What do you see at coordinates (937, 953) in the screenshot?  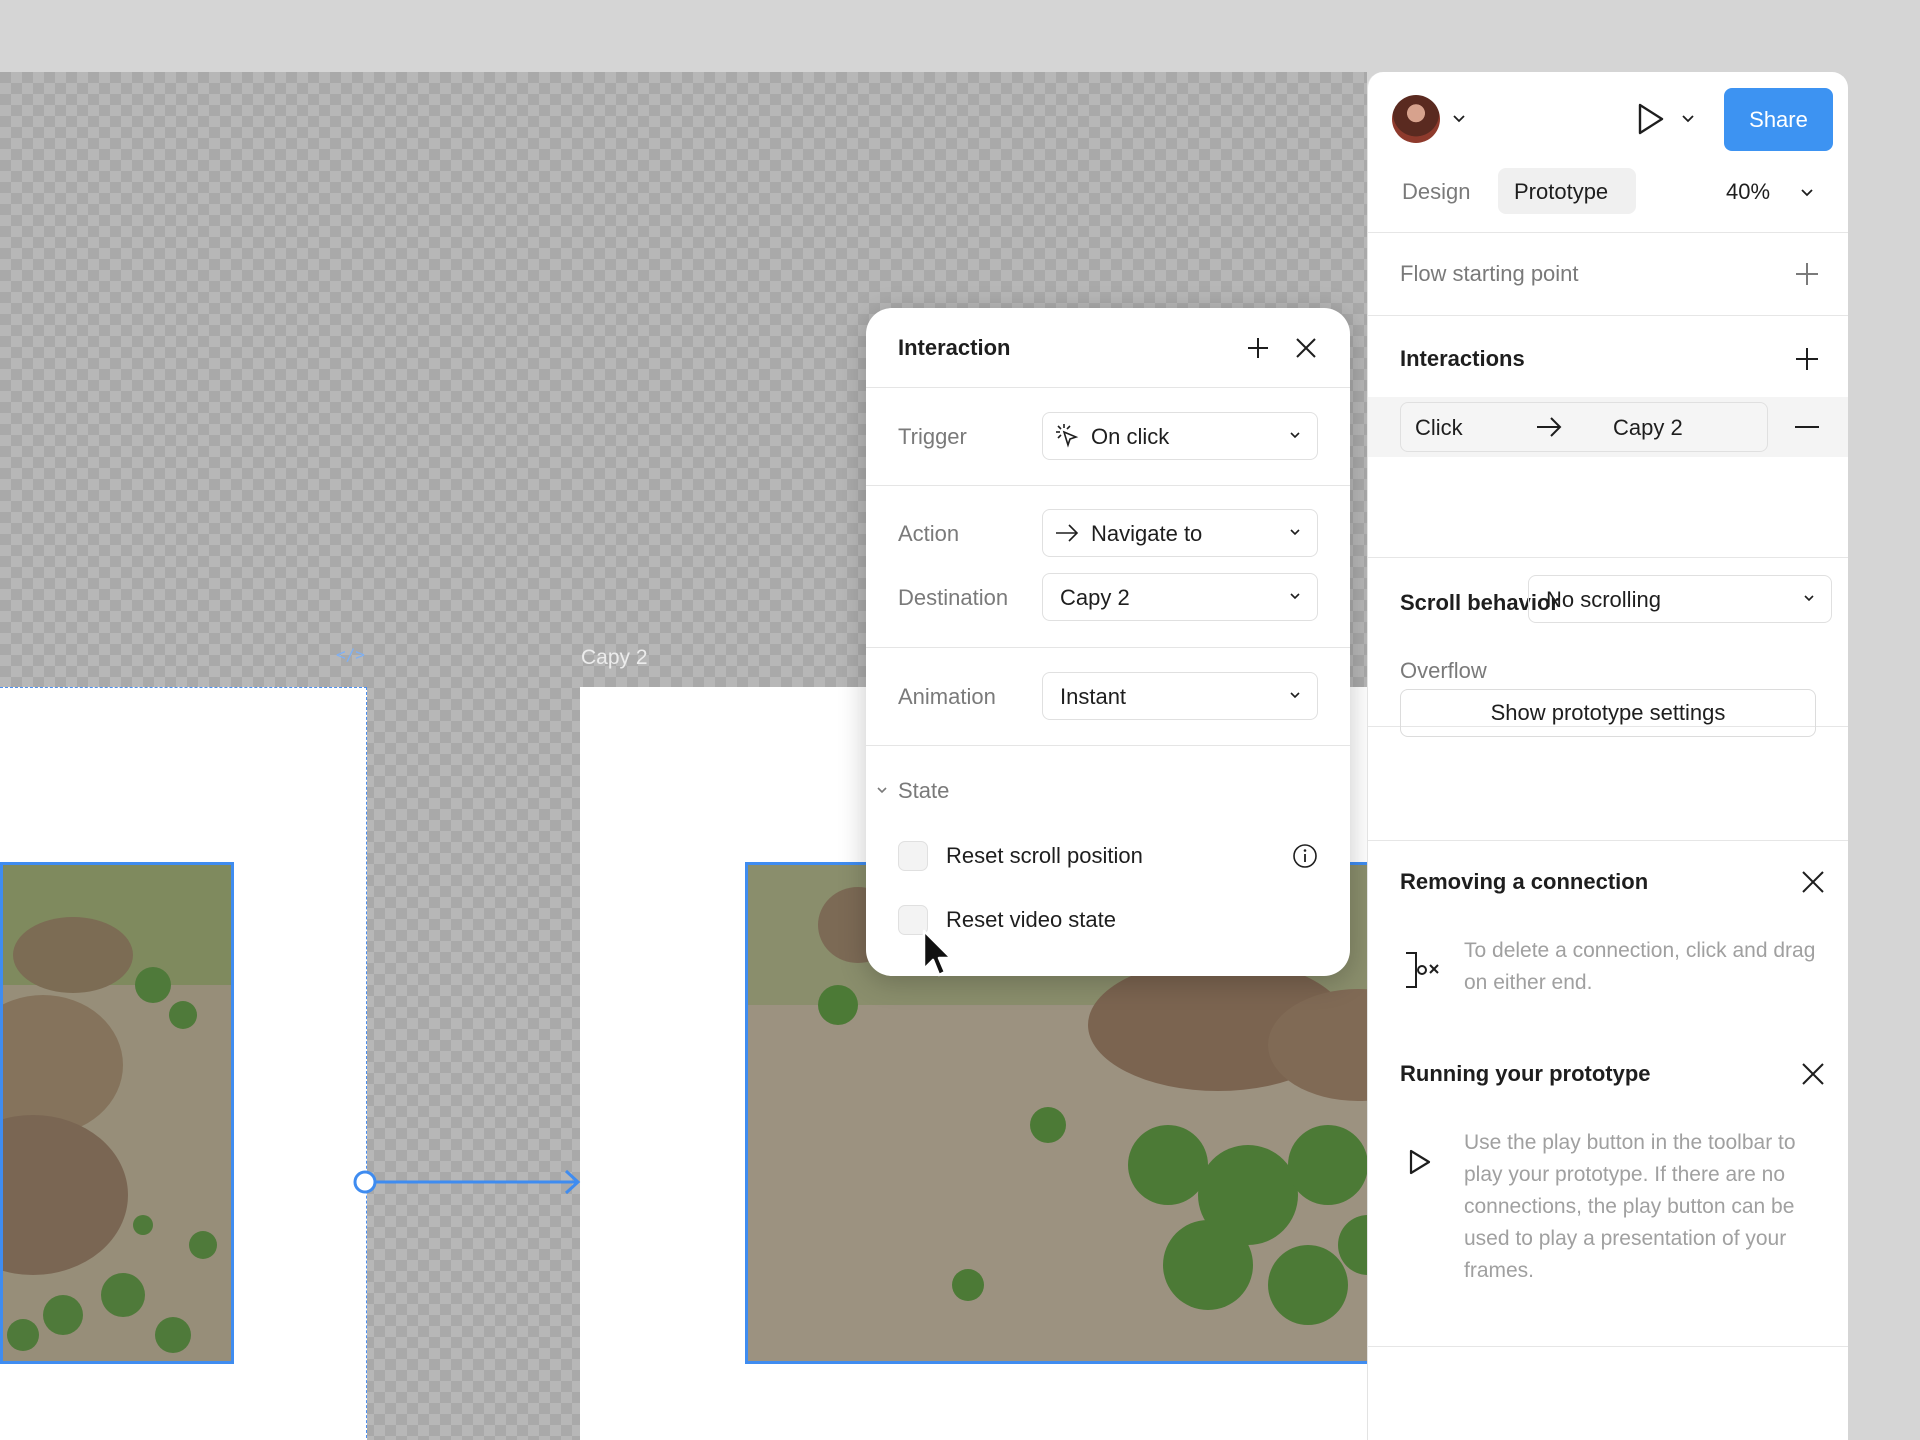 I see `cursor-icon` at bounding box center [937, 953].